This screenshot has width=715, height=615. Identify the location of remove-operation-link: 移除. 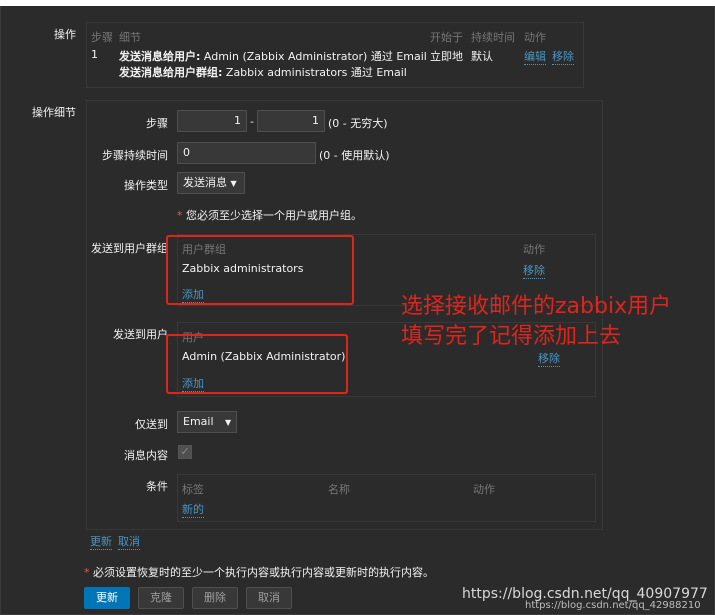
(563, 56).